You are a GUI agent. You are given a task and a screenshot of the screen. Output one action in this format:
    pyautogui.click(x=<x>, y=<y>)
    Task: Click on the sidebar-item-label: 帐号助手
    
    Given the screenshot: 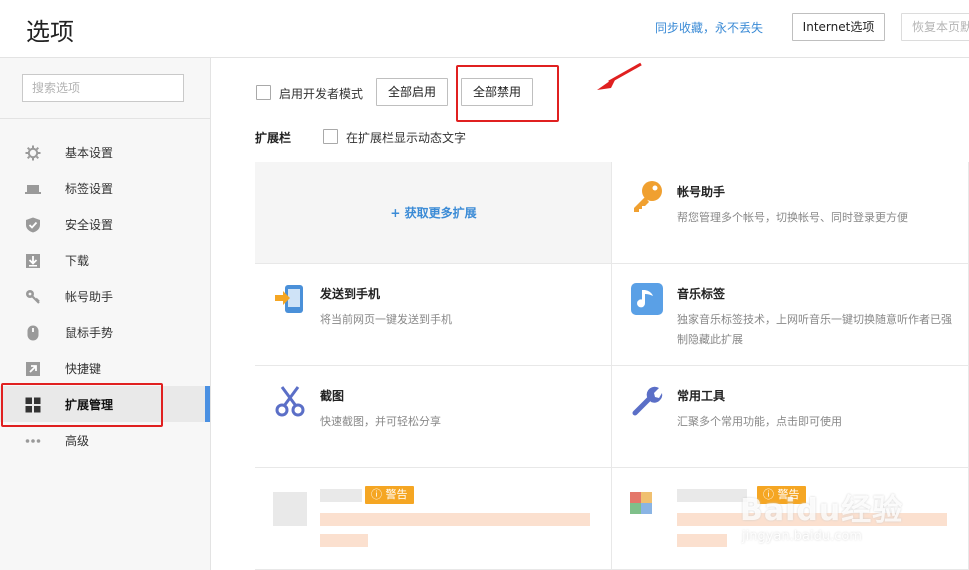 What is the action you would take?
    pyautogui.click(x=89, y=297)
    